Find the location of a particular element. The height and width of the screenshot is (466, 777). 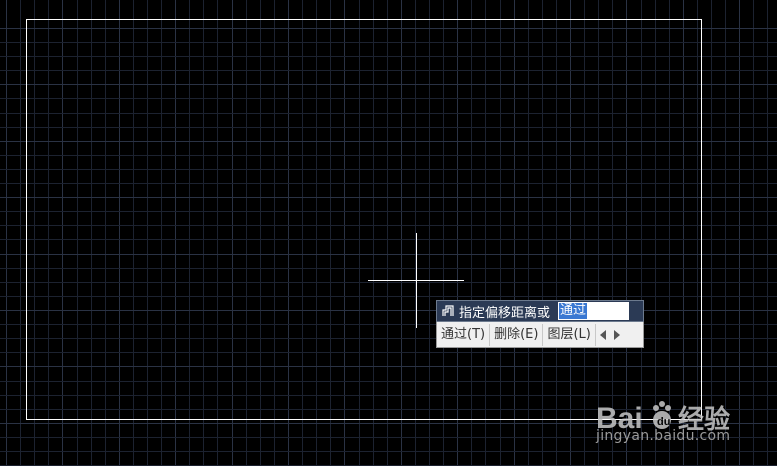

dynamic-input-prompt: 指定偏移距离或 is located at coordinates (505, 313).